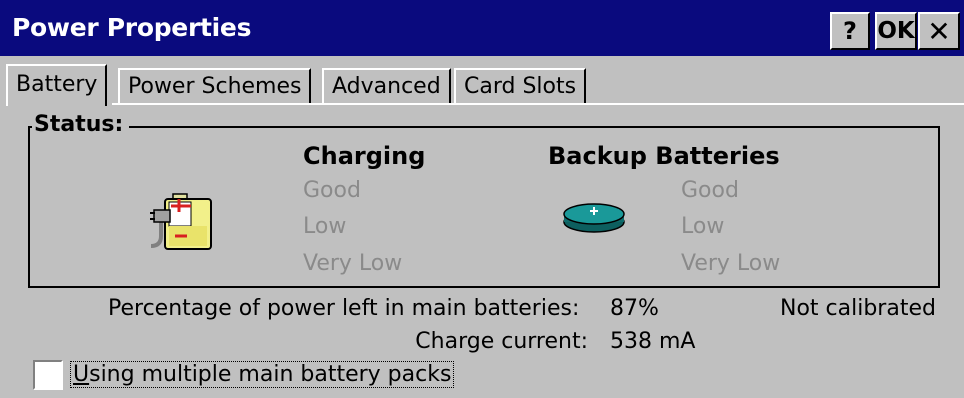 The width and height of the screenshot is (964, 398). Describe the element at coordinates (710, 190) in the screenshot. I see `backup-level-good: Good` at that location.